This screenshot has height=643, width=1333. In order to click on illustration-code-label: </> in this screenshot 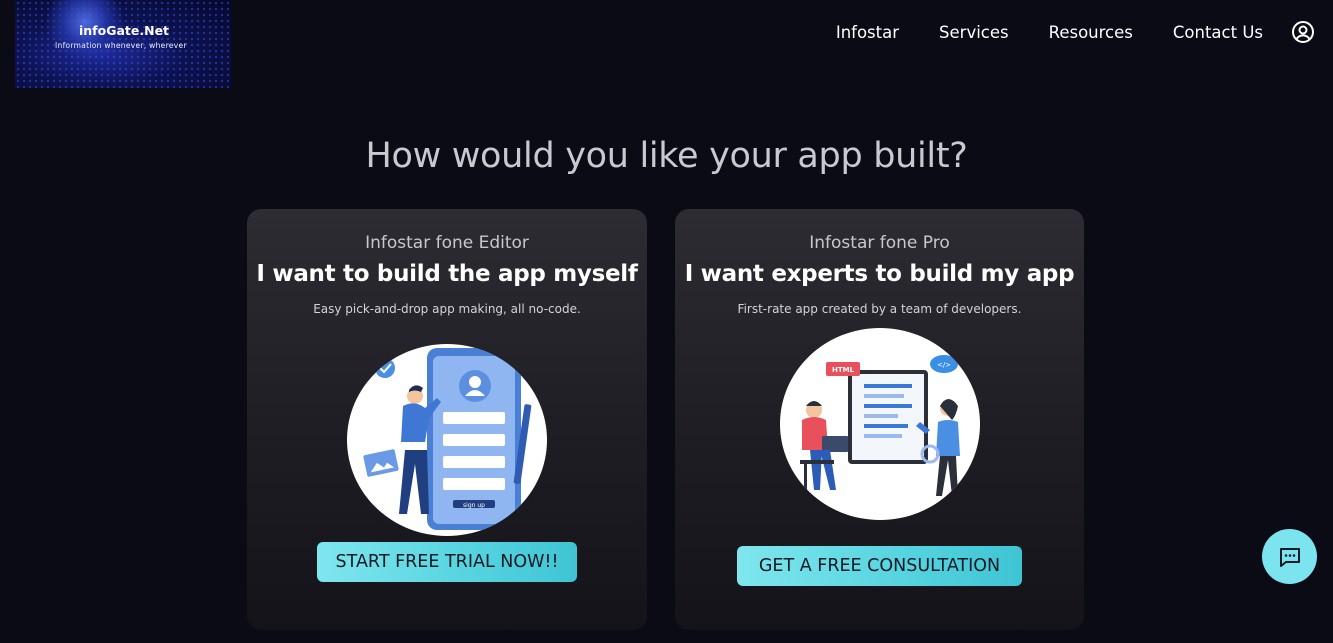, I will do `click(944, 365)`.